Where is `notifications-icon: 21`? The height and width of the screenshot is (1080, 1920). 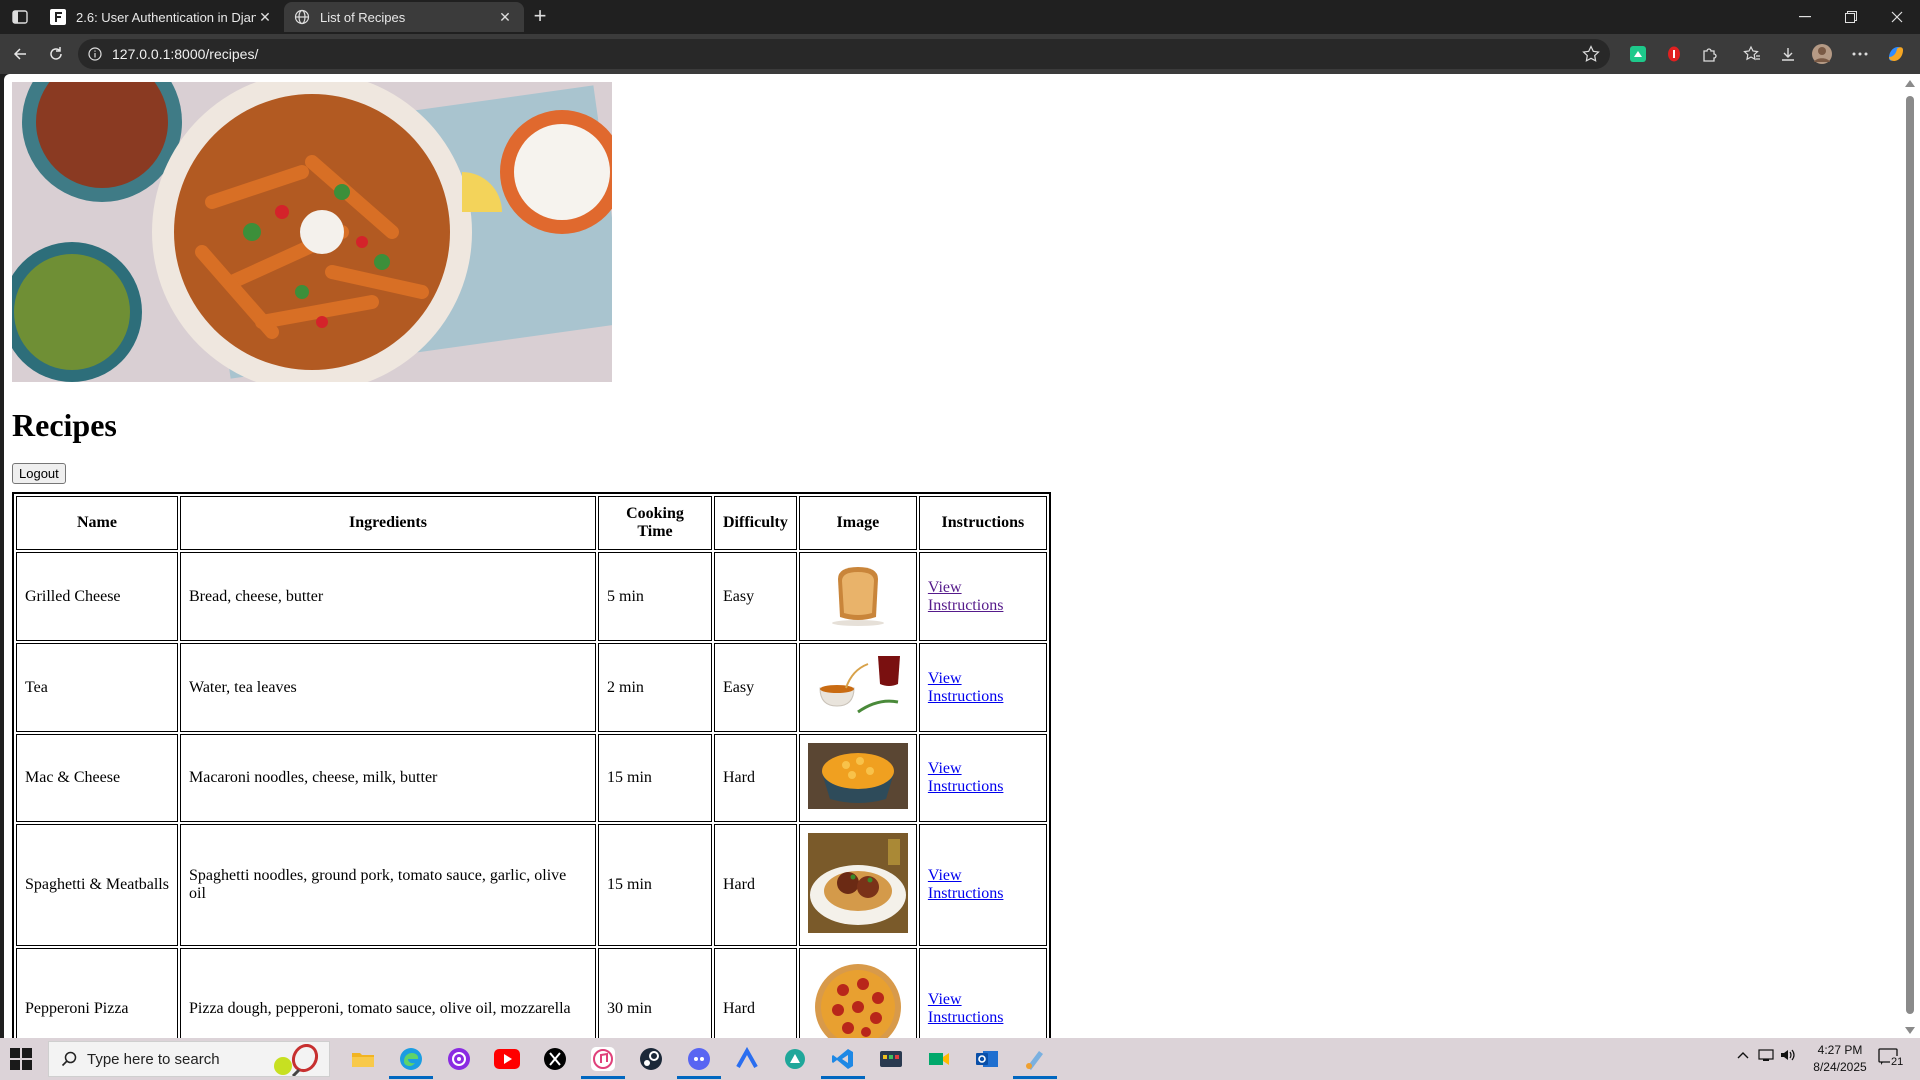 notifications-icon: 21 is located at coordinates (1894, 1059).